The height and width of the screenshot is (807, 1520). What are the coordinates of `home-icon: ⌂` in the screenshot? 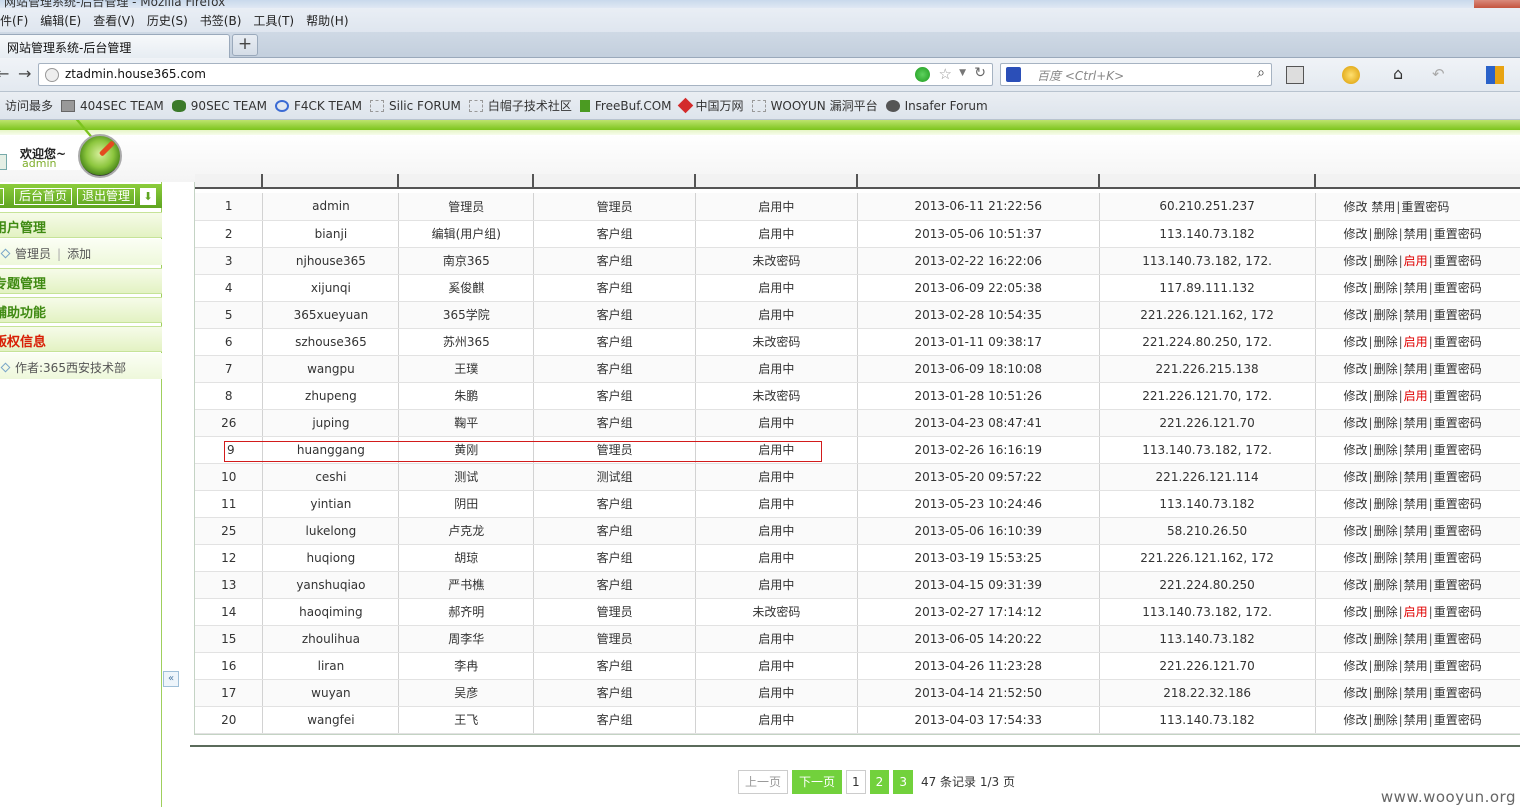 It's located at (1402, 75).